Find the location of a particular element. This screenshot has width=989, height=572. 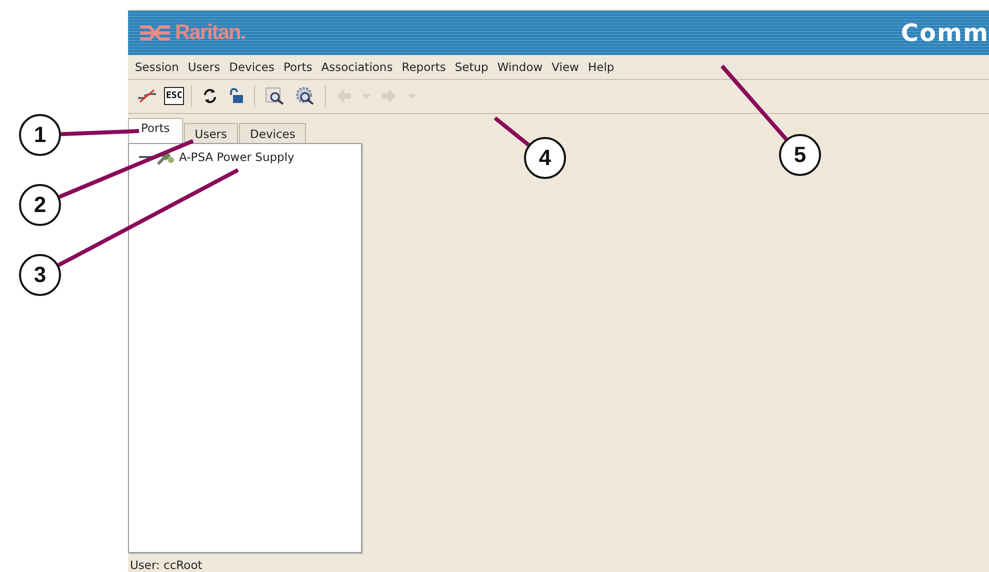

esc-button: ESC is located at coordinates (174, 96).